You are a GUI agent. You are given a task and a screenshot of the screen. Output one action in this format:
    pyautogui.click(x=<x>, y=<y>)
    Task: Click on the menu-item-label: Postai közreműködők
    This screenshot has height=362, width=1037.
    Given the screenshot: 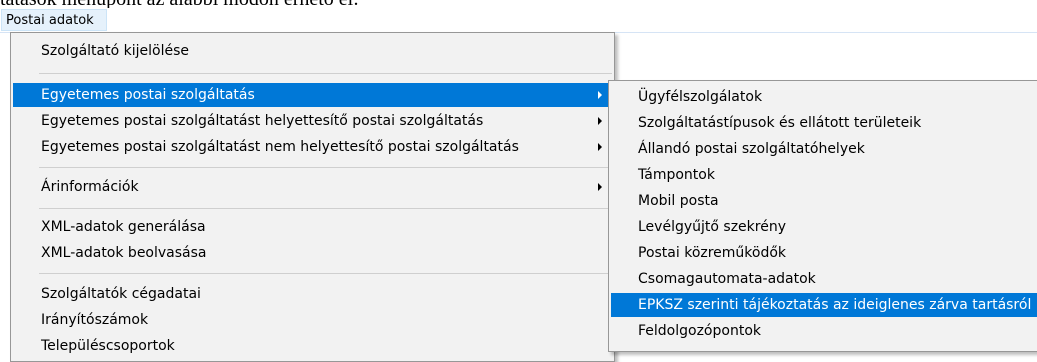 What is the action you would take?
    pyautogui.click(x=712, y=253)
    